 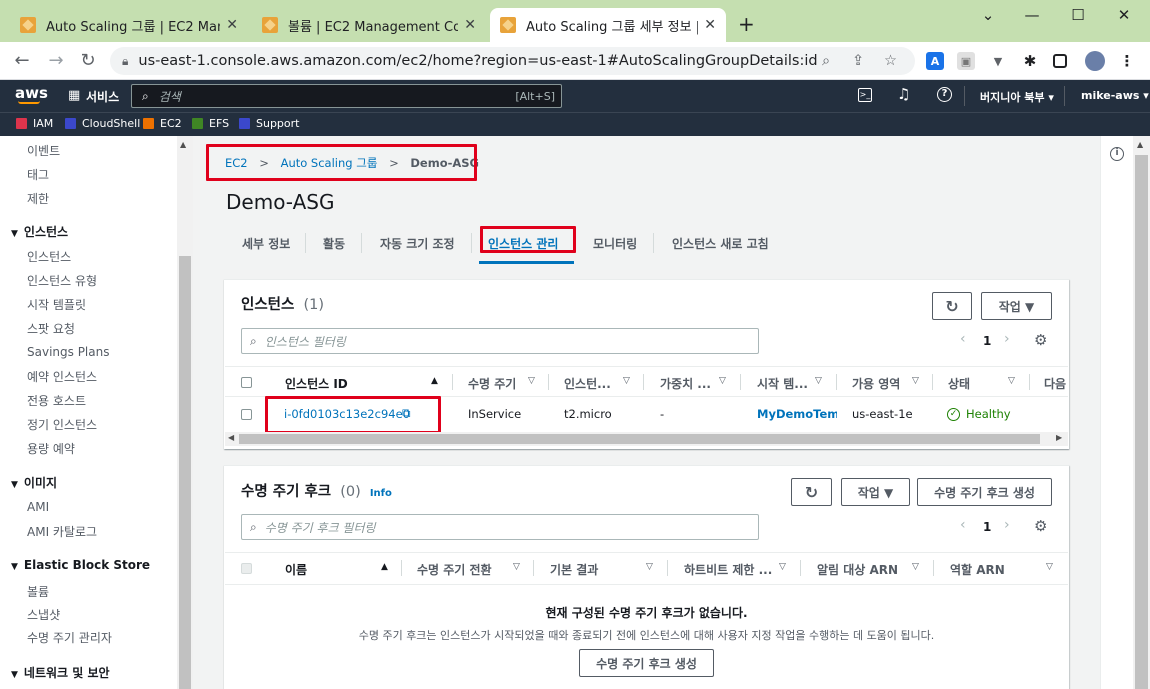 What do you see at coordinates (246, 382) in the screenshot?
I see `select-all-checkbox` at bounding box center [246, 382].